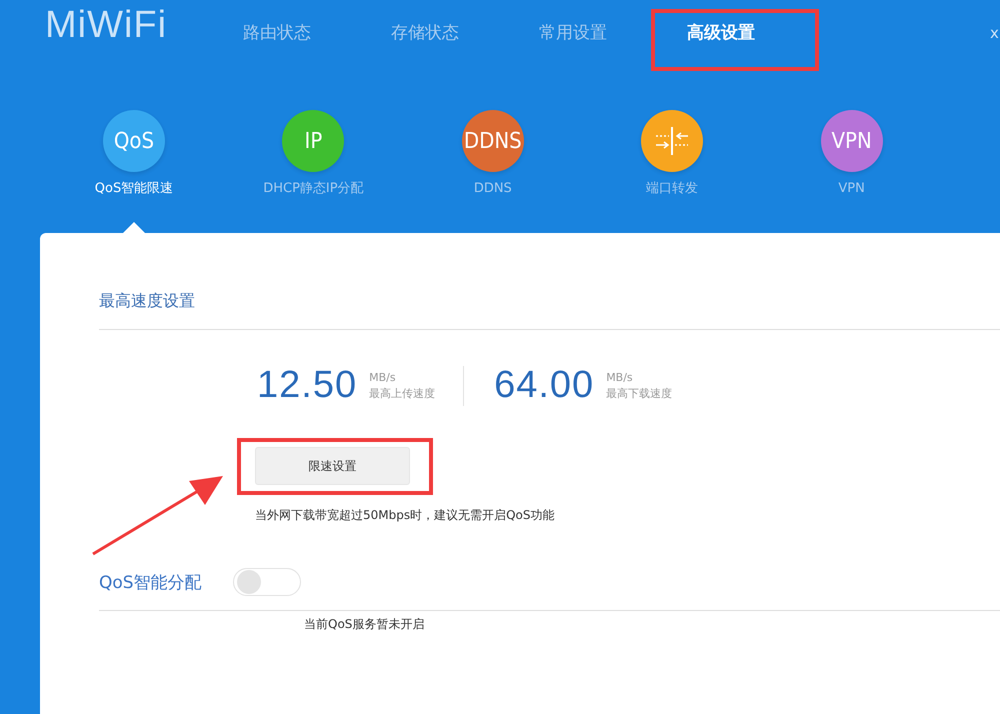 This screenshot has width=1000, height=714. What do you see at coordinates (493, 189) in the screenshot?
I see `feature-label: DDNS` at bounding box center [493, 189].